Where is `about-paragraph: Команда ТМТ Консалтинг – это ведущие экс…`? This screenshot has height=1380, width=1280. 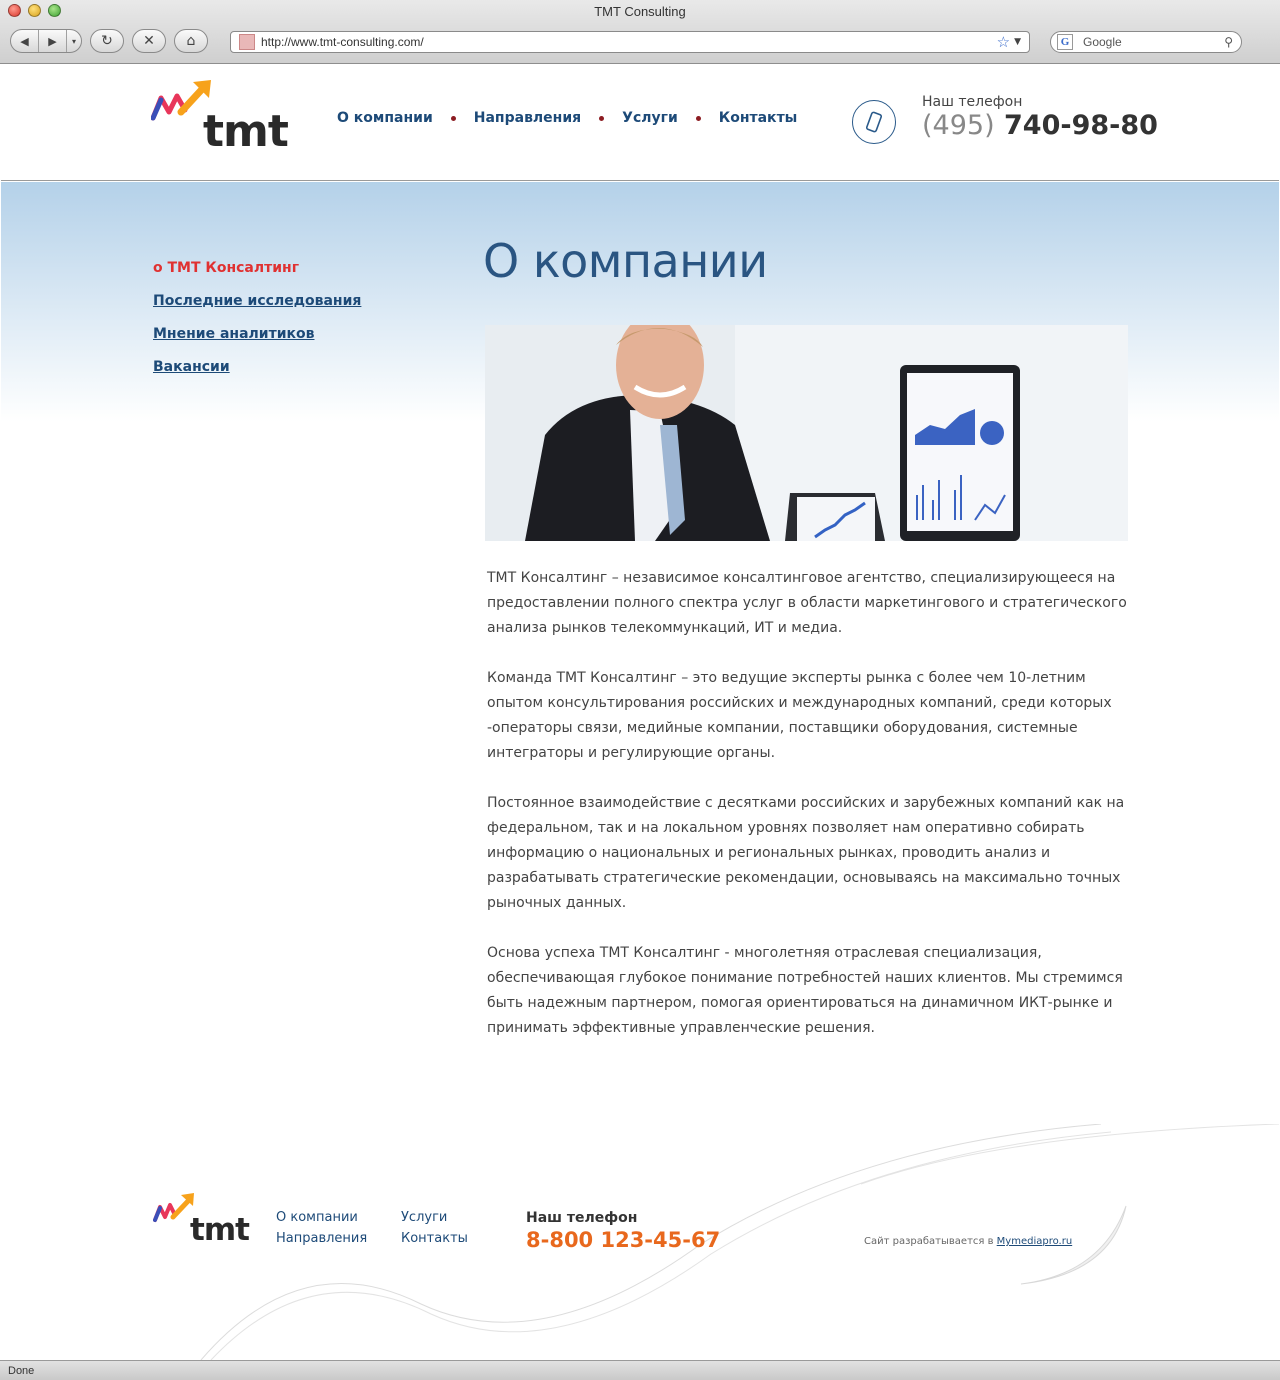
about-paragraph: Команда ТМТ Консалтинг – это ведущие экс… is located at coordinates (799, 715).